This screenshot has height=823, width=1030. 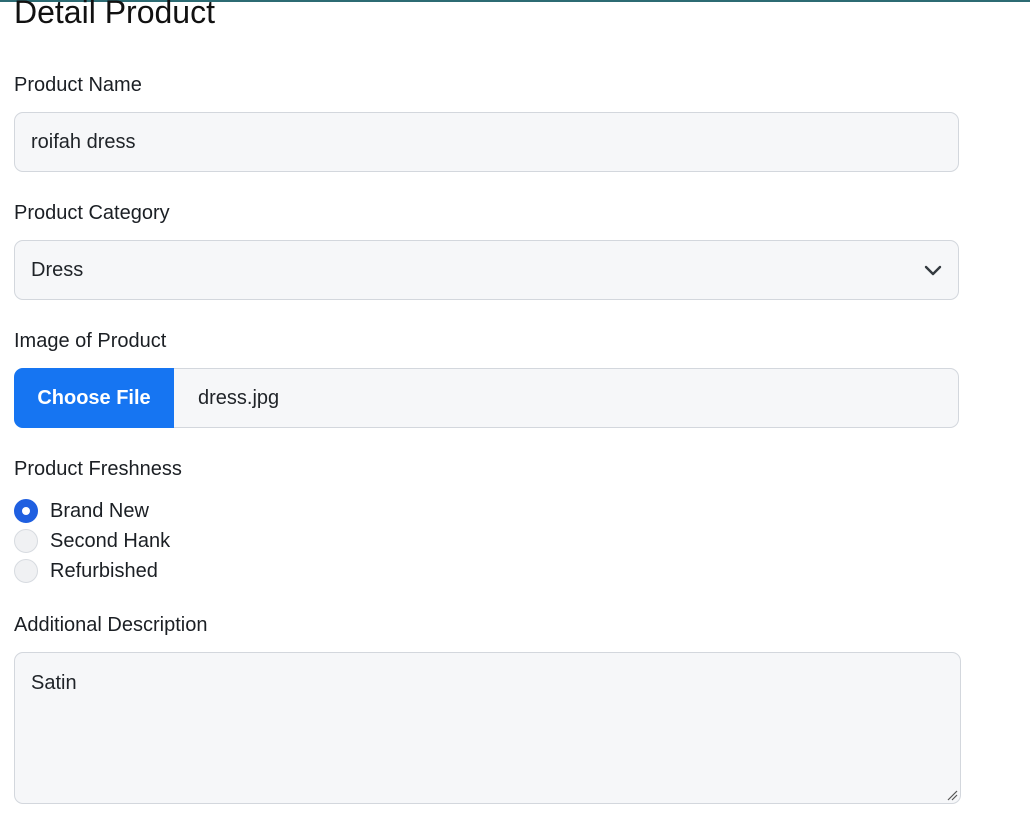 I want to click on product-image-file-input: Choose File dress.jpg, so click(x=486, y=398).